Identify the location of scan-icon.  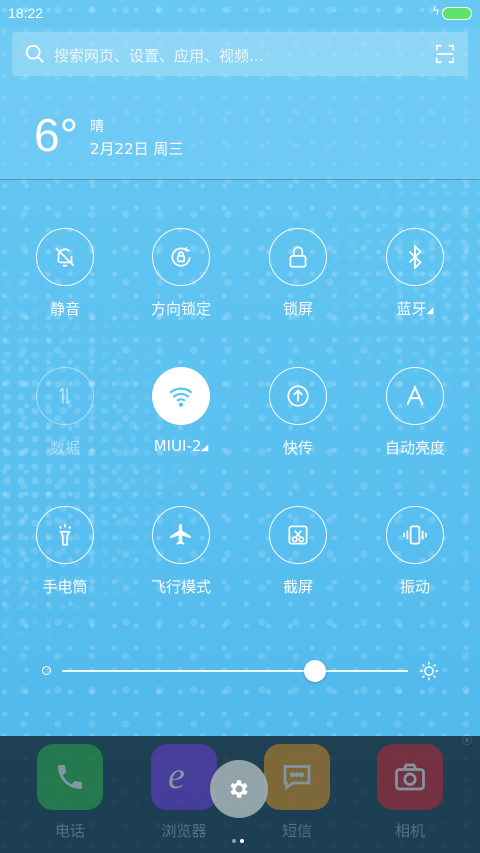
(445, 54).